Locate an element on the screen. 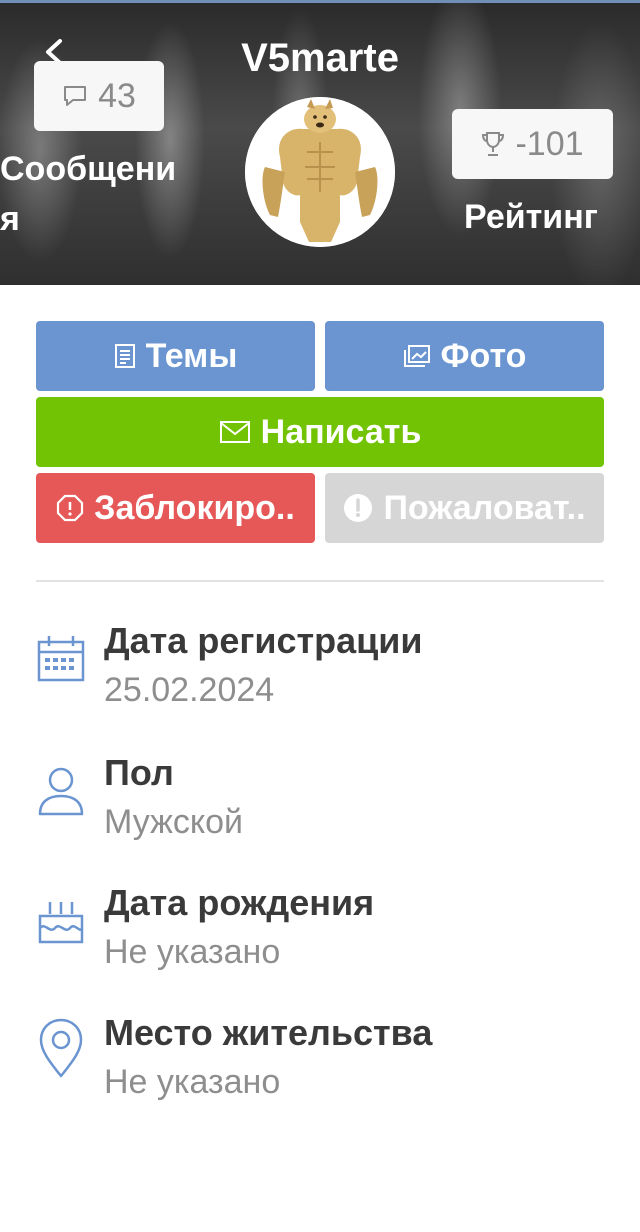 The height and width of the screenshot is (1232, 640). write-message-button: Написать is located at coordinates (320, 432).